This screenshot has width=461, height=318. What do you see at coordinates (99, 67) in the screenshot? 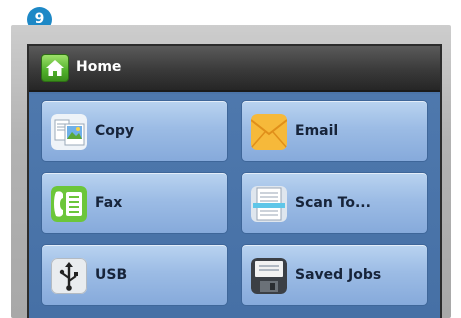
I see `page-title: Home` at bounding box center [99, 67].